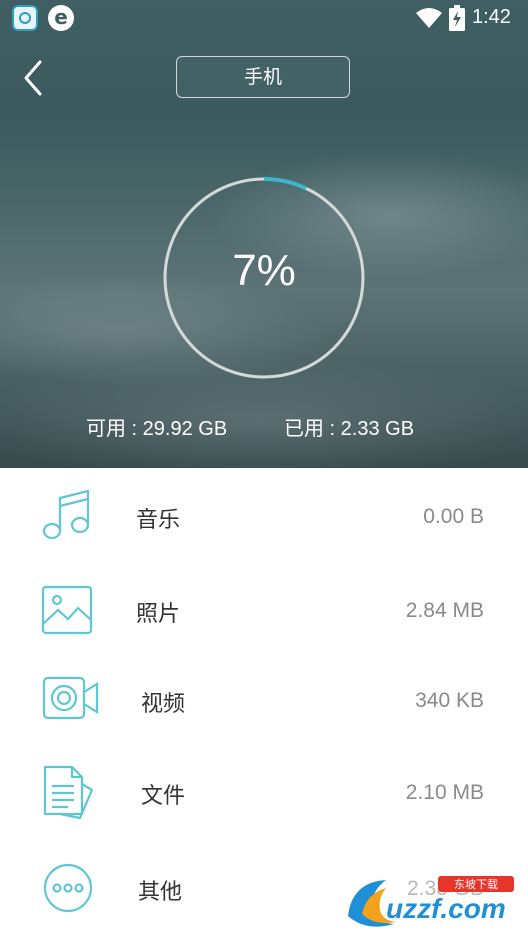 This screenshot has height=940, width=528. I want to click on device-selector-button: 手机, so click(263, 77).